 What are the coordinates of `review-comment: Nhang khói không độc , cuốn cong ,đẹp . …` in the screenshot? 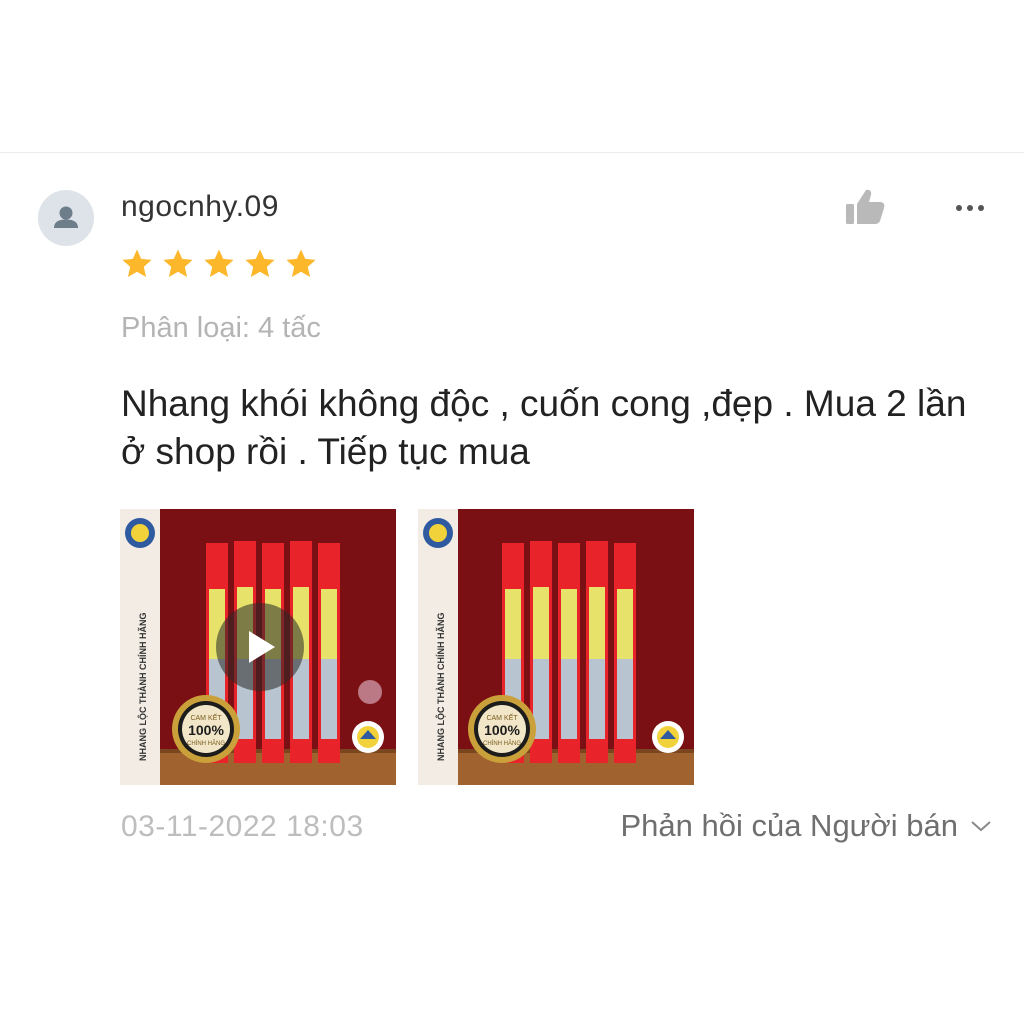 It's located at (544, 427).